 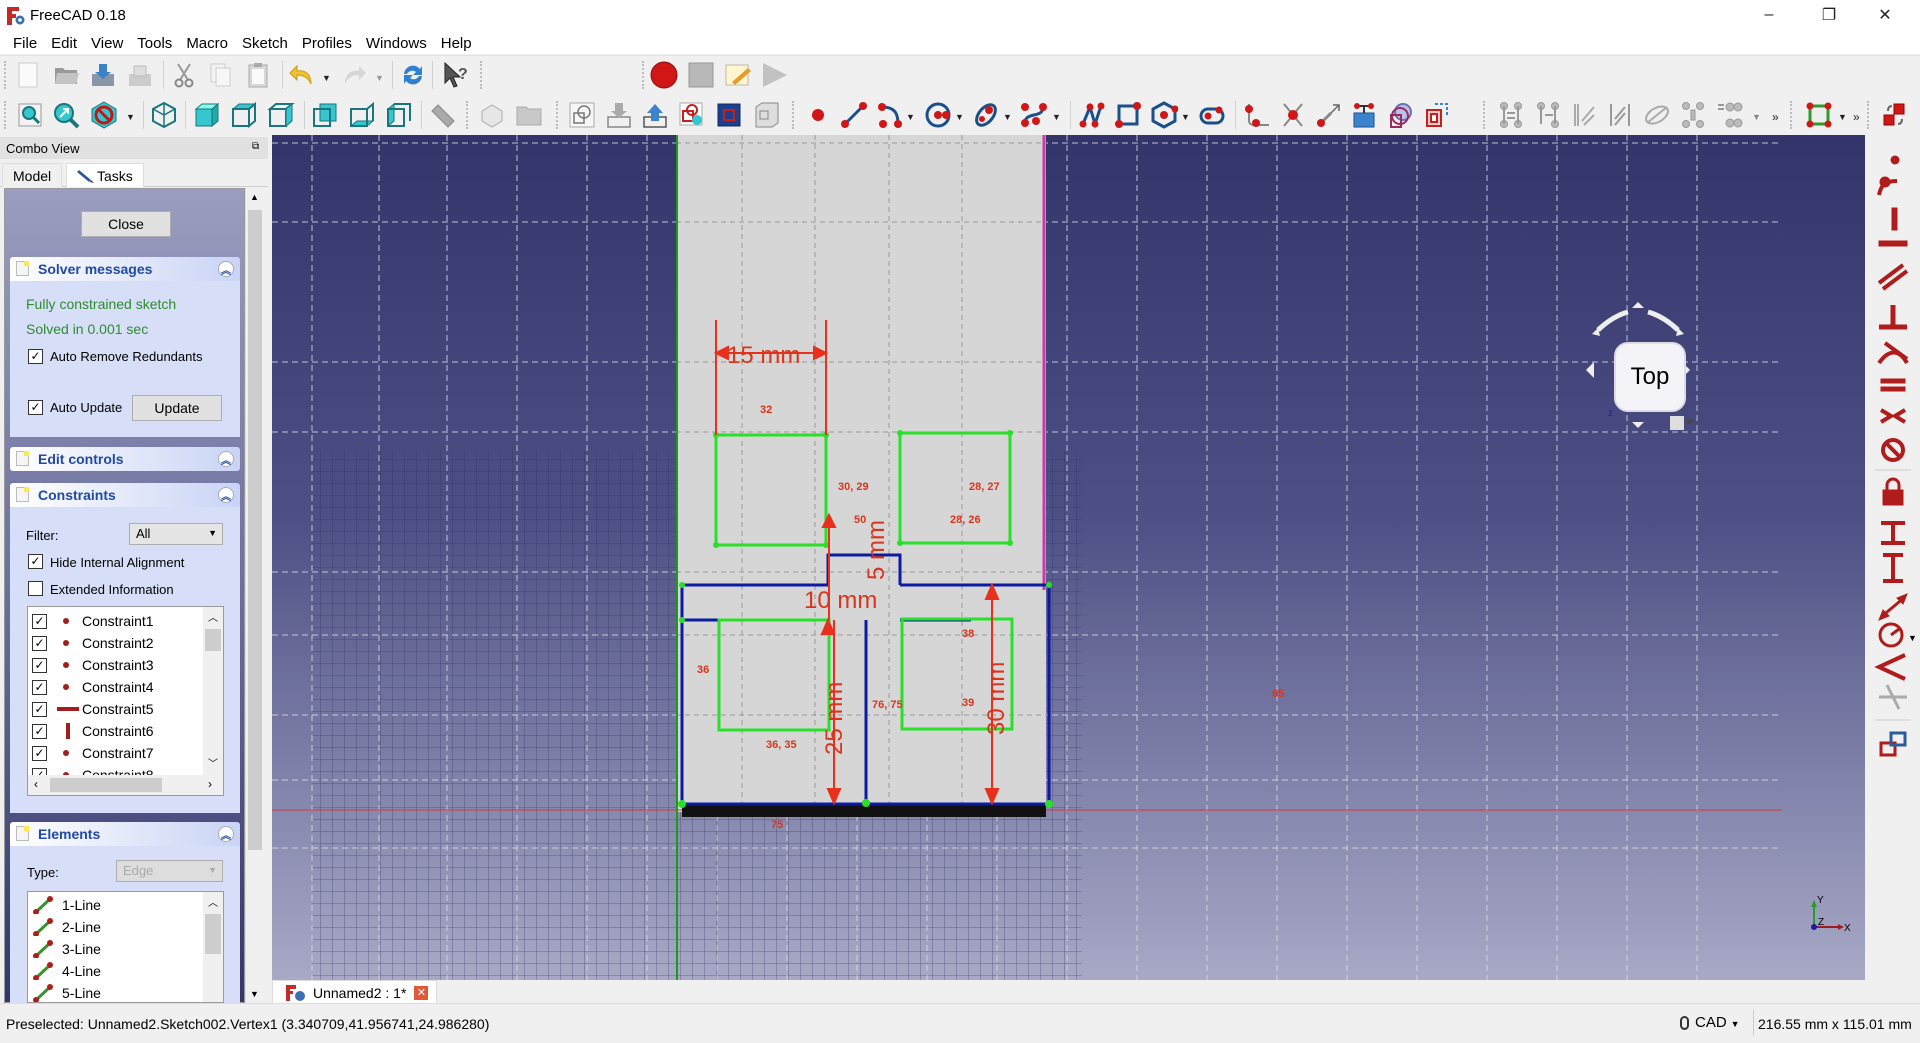 I want to click on circle-icon, so click(x=938, y=115).